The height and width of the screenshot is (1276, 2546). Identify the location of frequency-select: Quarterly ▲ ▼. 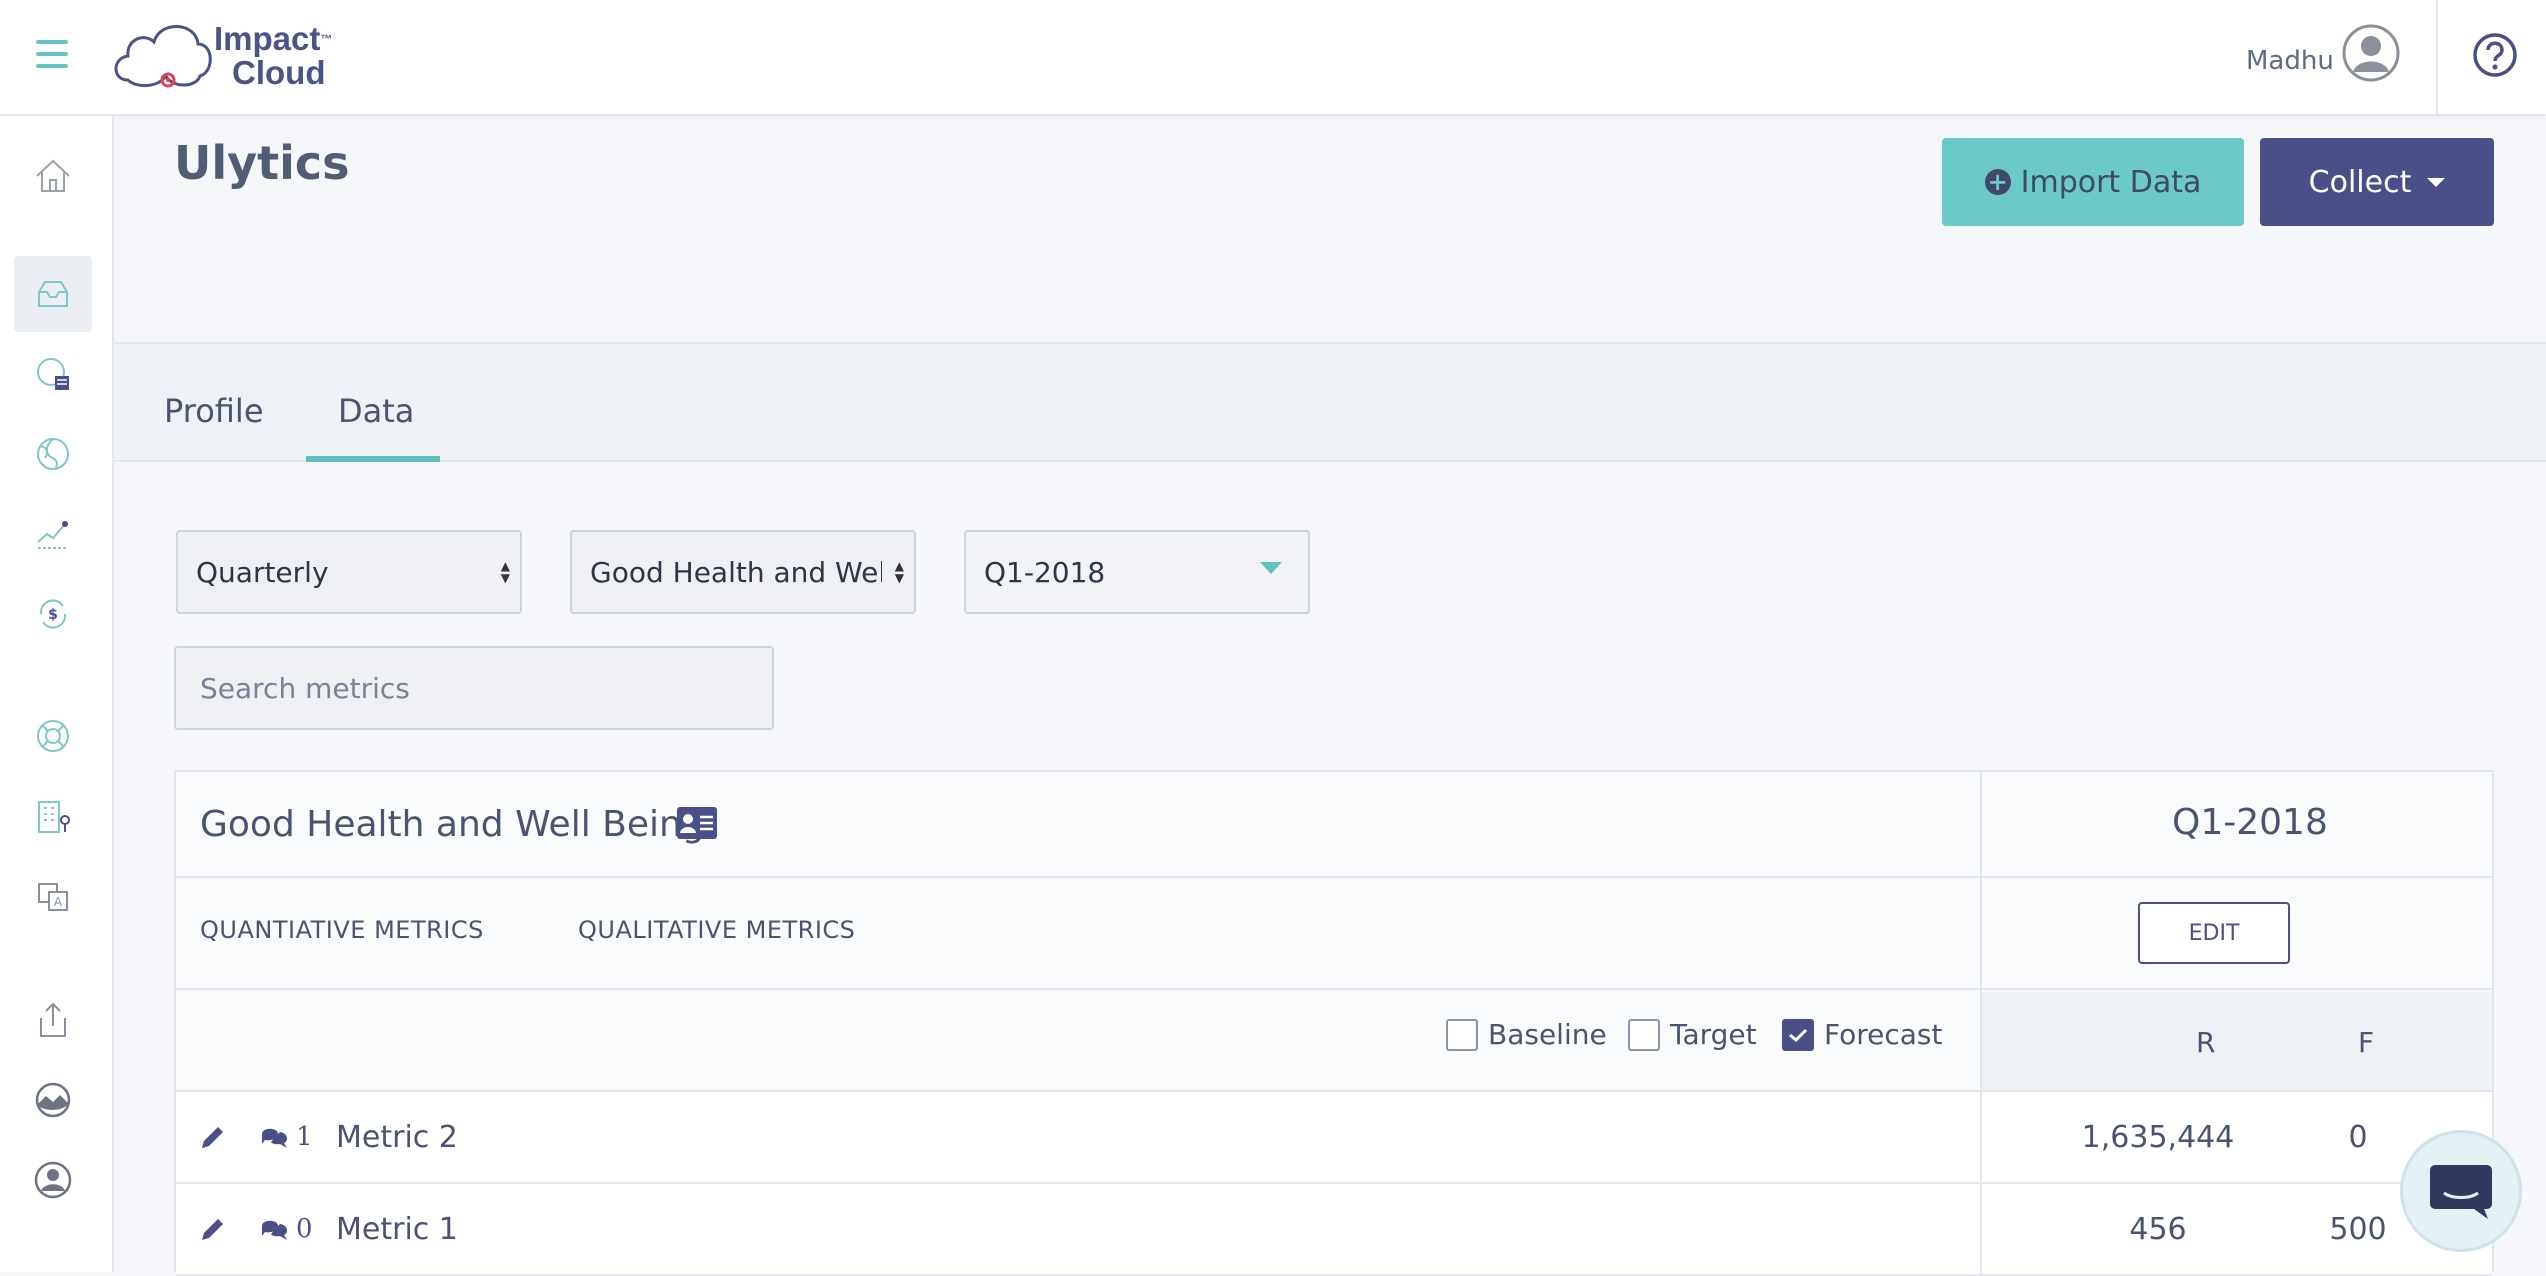
(349, 572).